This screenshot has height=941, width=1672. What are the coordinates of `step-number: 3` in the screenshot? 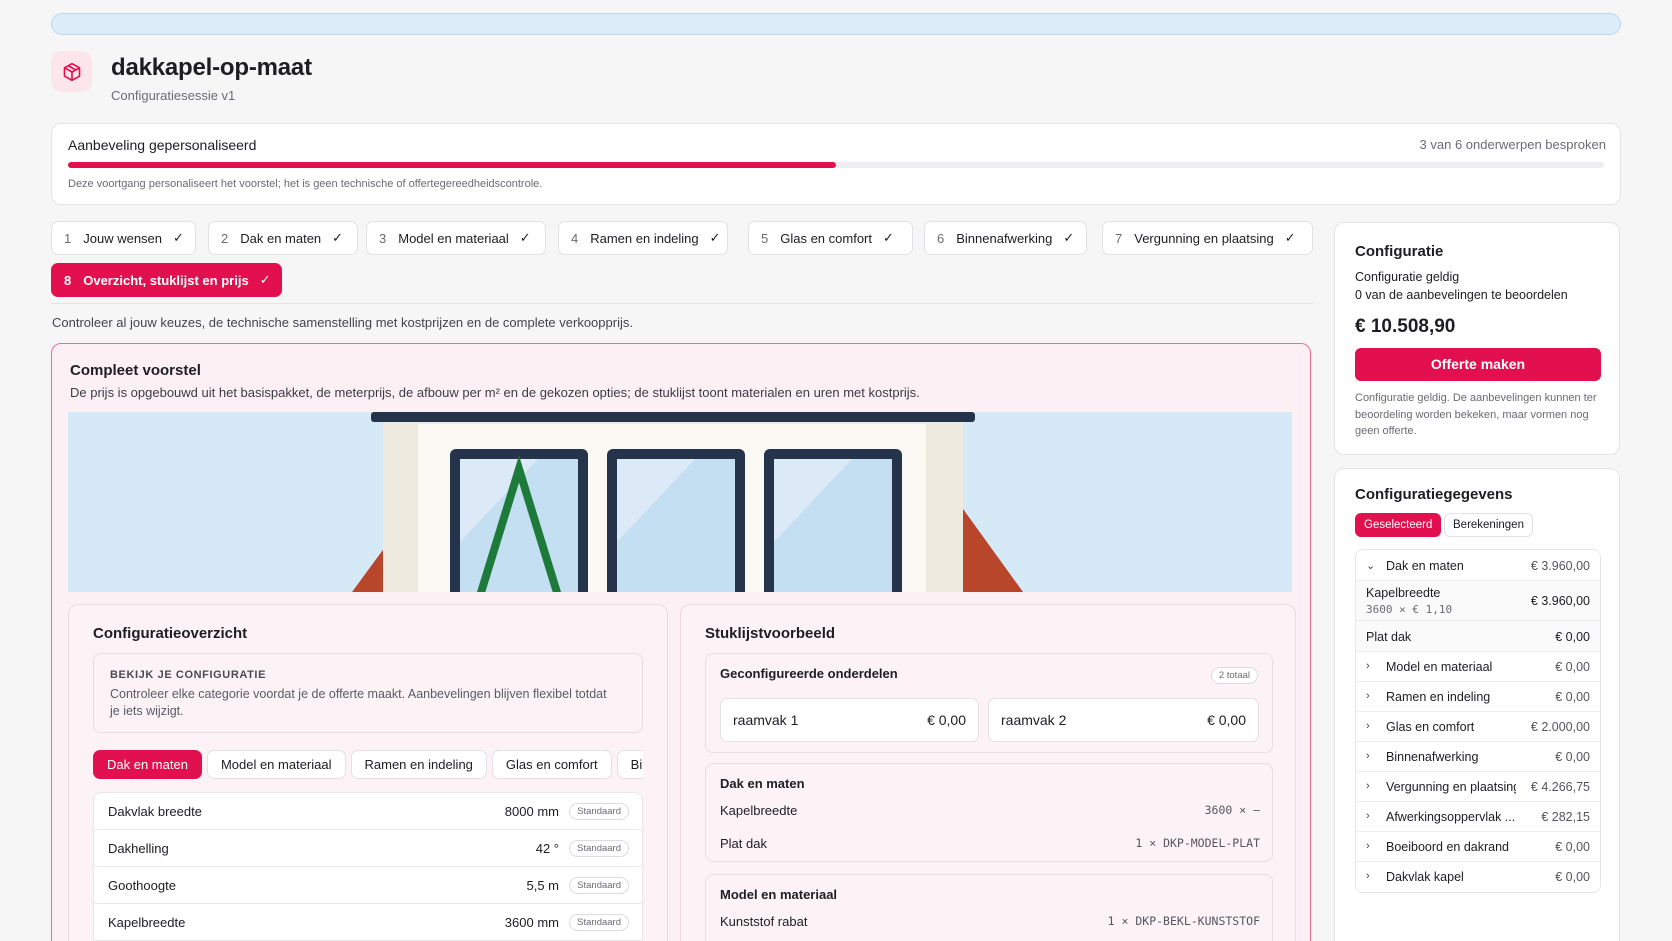 It's located at (383, 238).